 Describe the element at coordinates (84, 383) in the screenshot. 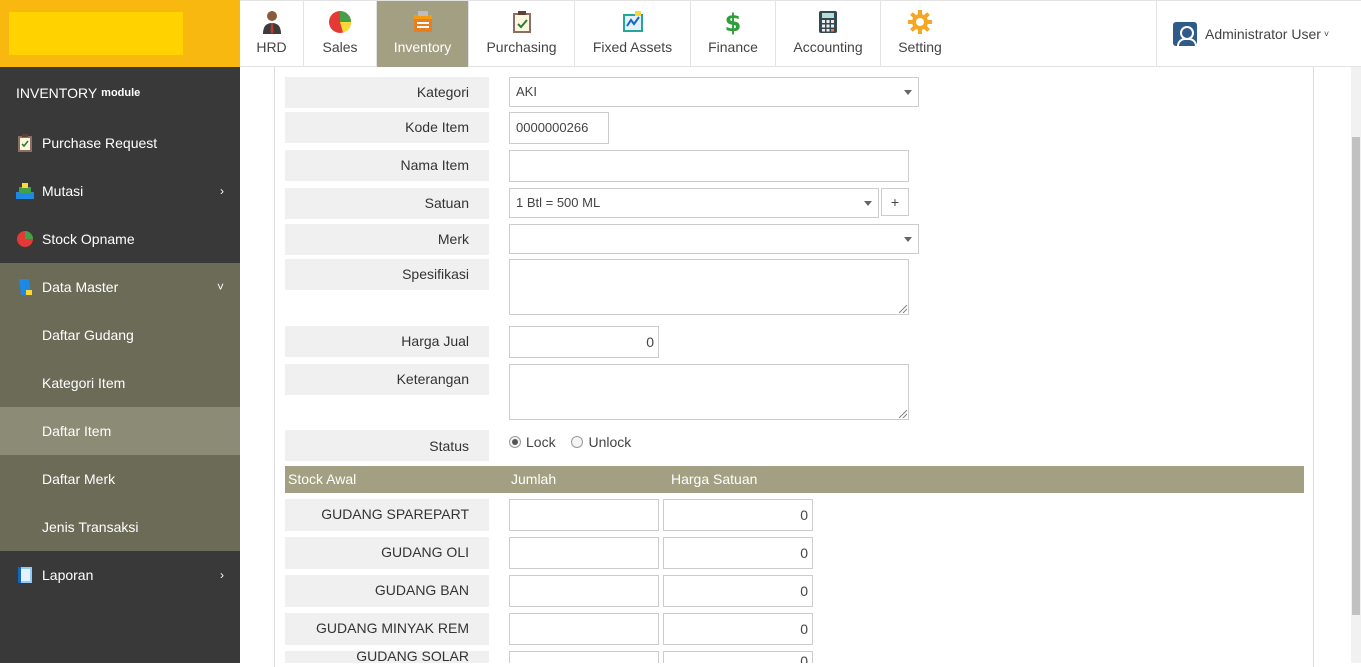

I see `sidebar-sub-label: Kategori Item` at that location.